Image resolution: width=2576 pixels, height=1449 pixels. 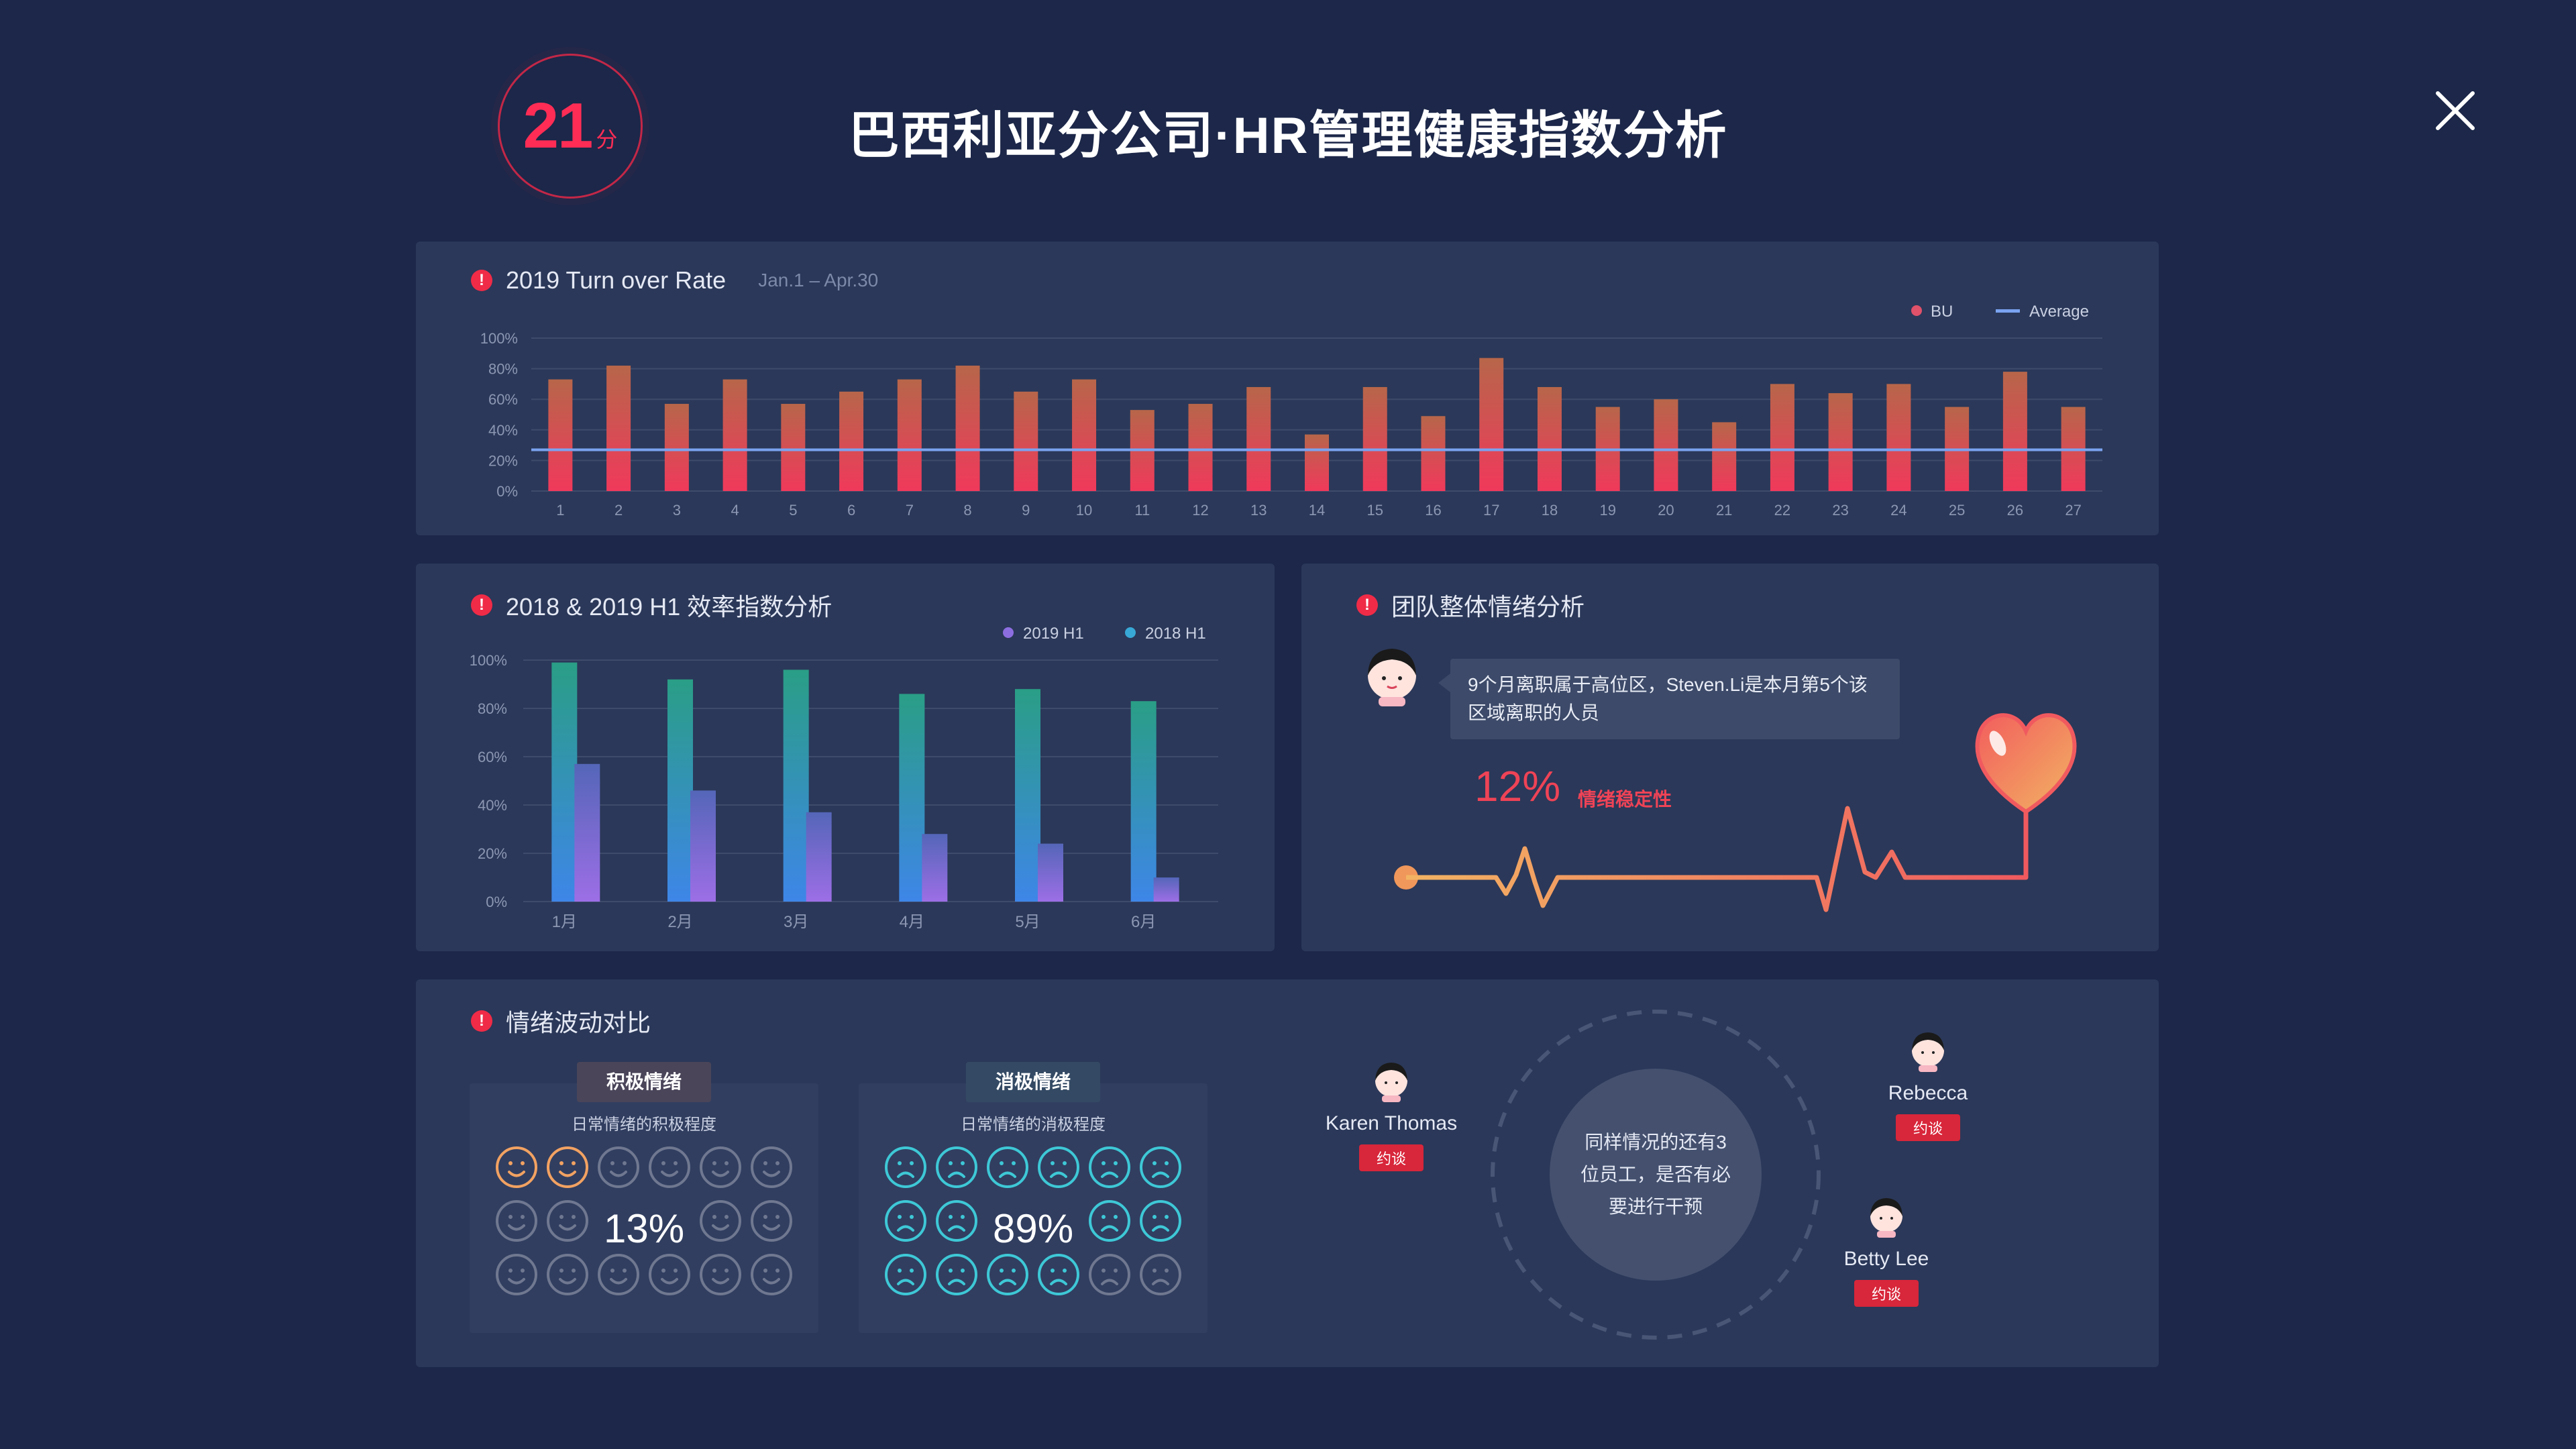 What do you see at coordinates (910, 510) in the screenshot?
I see `x-tick-label: 7` at bounding box center [910, 510].